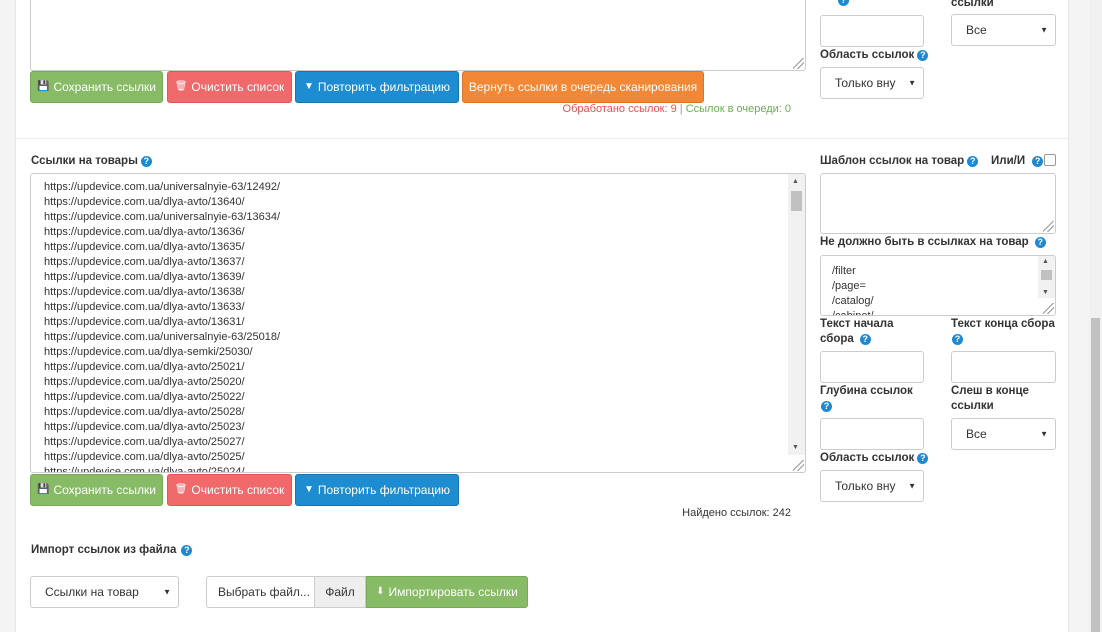 Image resolution: width=1102 pixels, height=632 pixels. Describe the element at coordinates (447, 592) in the screenshot. I see `import-links-button: ⬇ Импортировать ссылки` at that location.